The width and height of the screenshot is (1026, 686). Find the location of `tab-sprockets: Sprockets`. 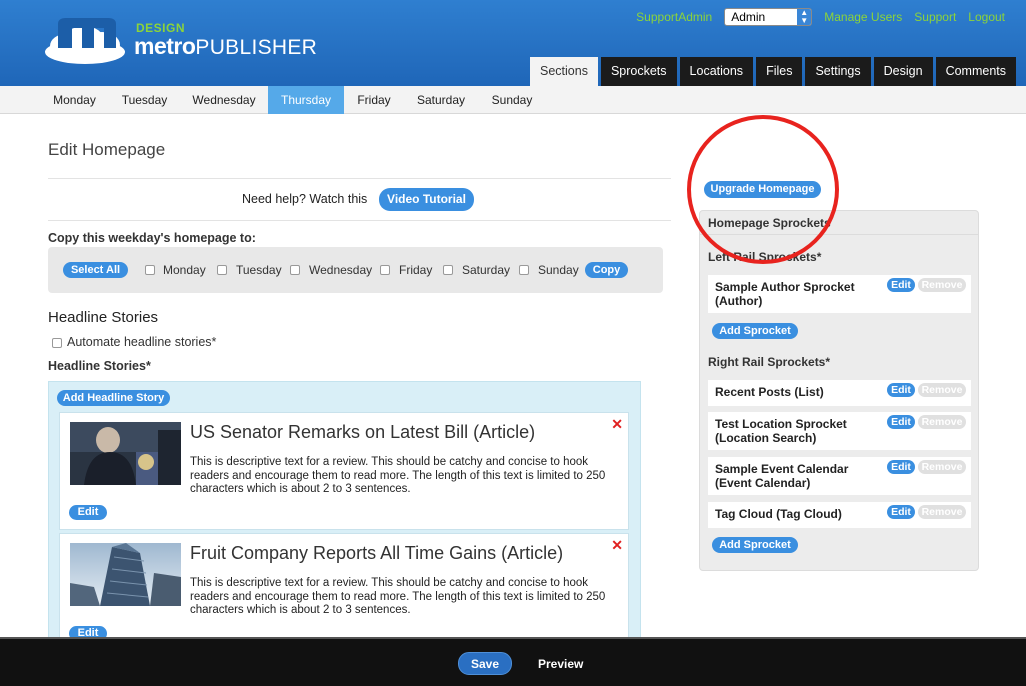

tab-sprockets: Sprockets is located at coordinates (638, 71).